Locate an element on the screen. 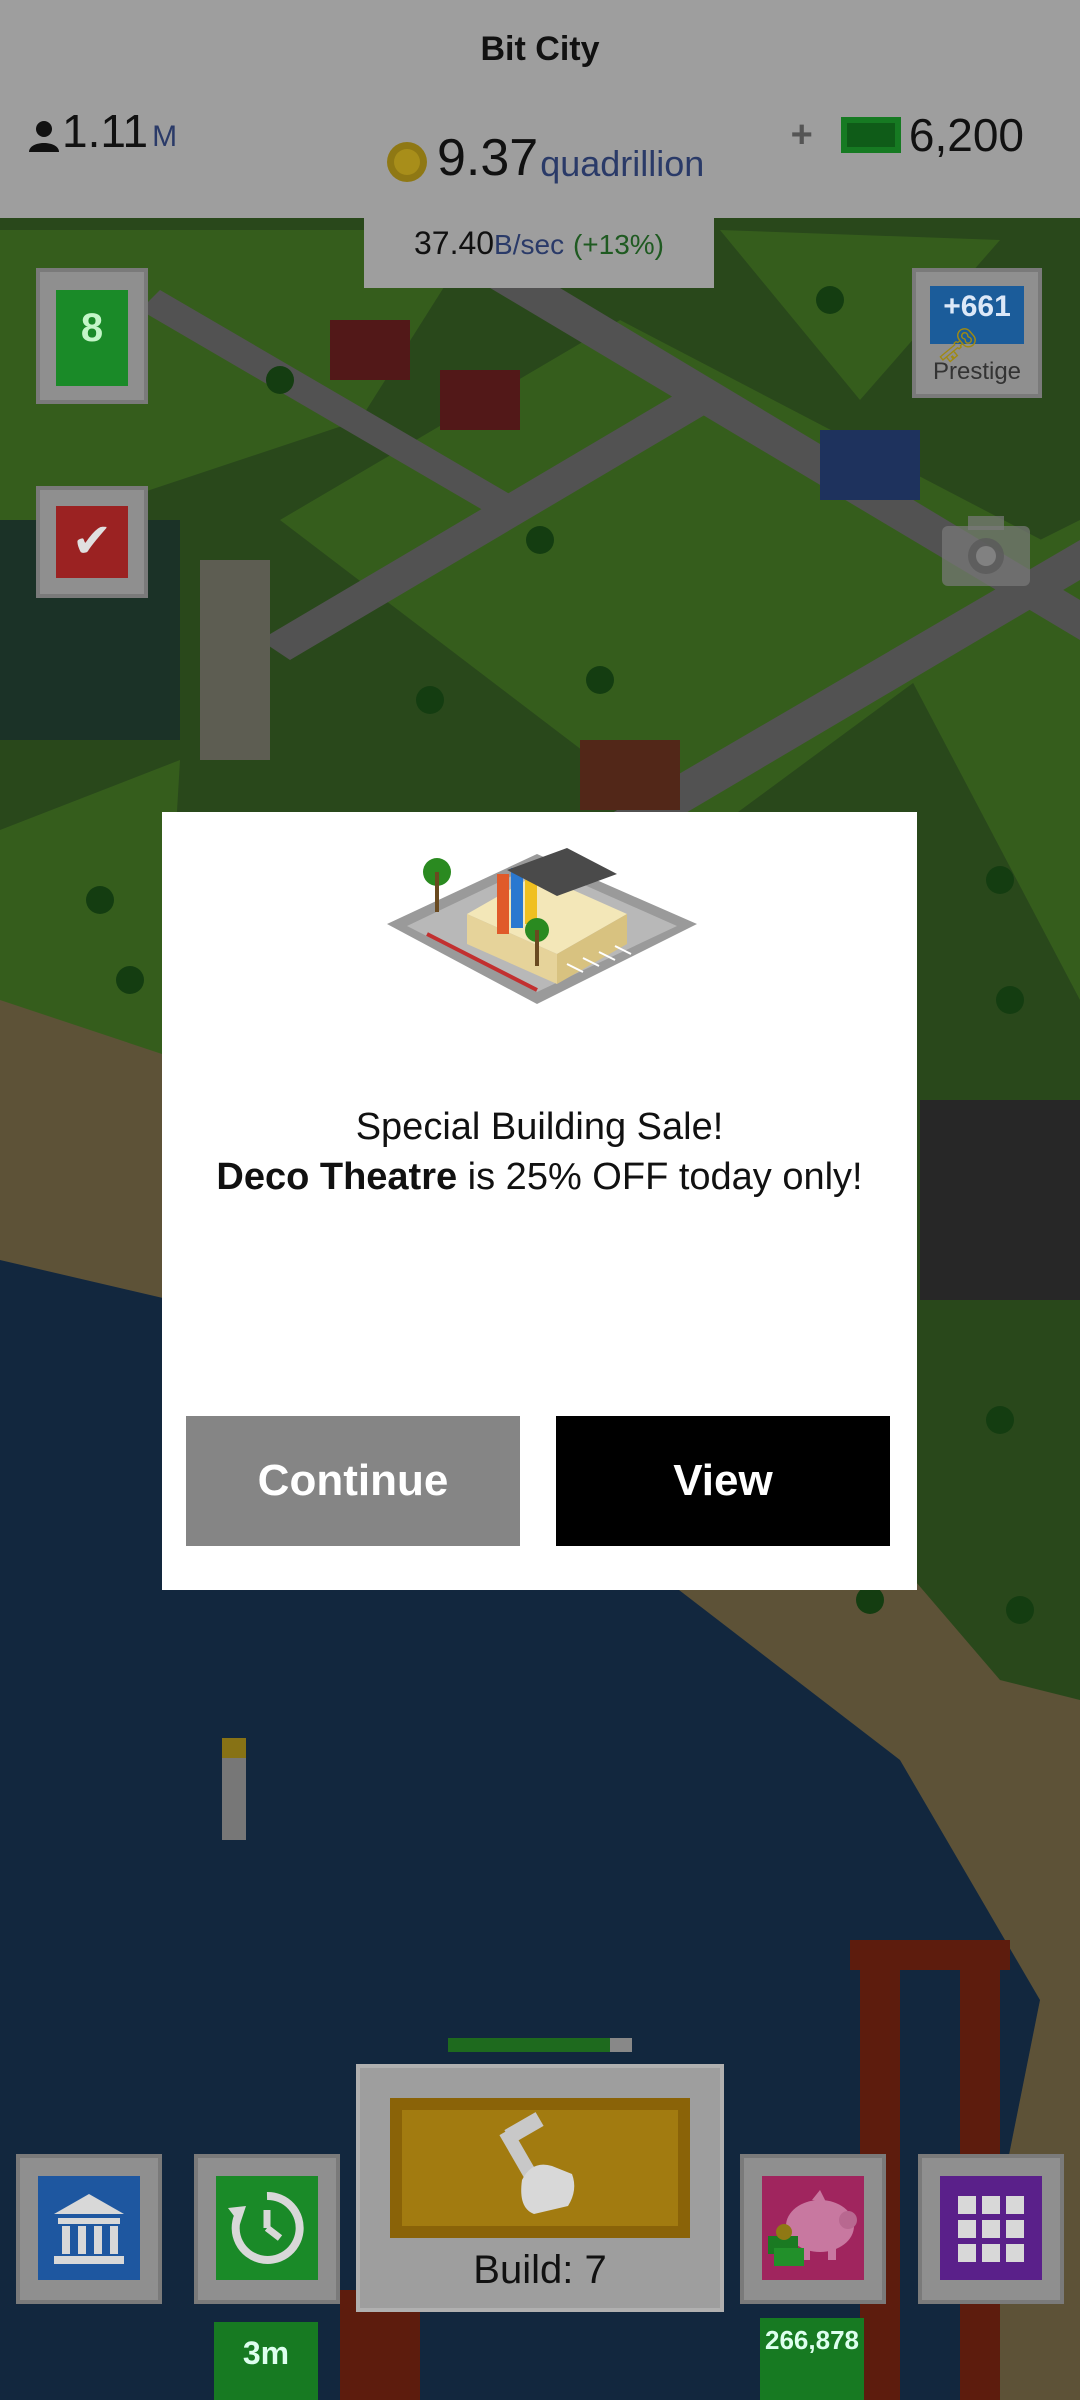  clock-icon-bg is located at coordinates (267, 2228).